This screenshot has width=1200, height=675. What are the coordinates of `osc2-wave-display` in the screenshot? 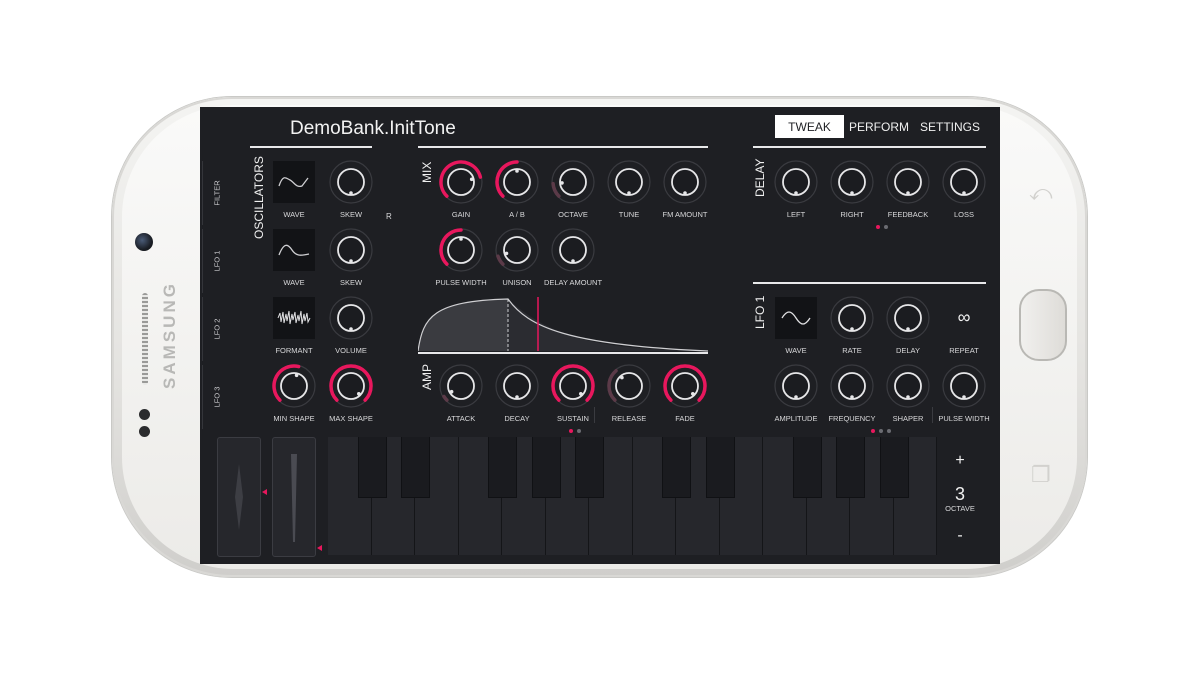 It's located at (294, 250).